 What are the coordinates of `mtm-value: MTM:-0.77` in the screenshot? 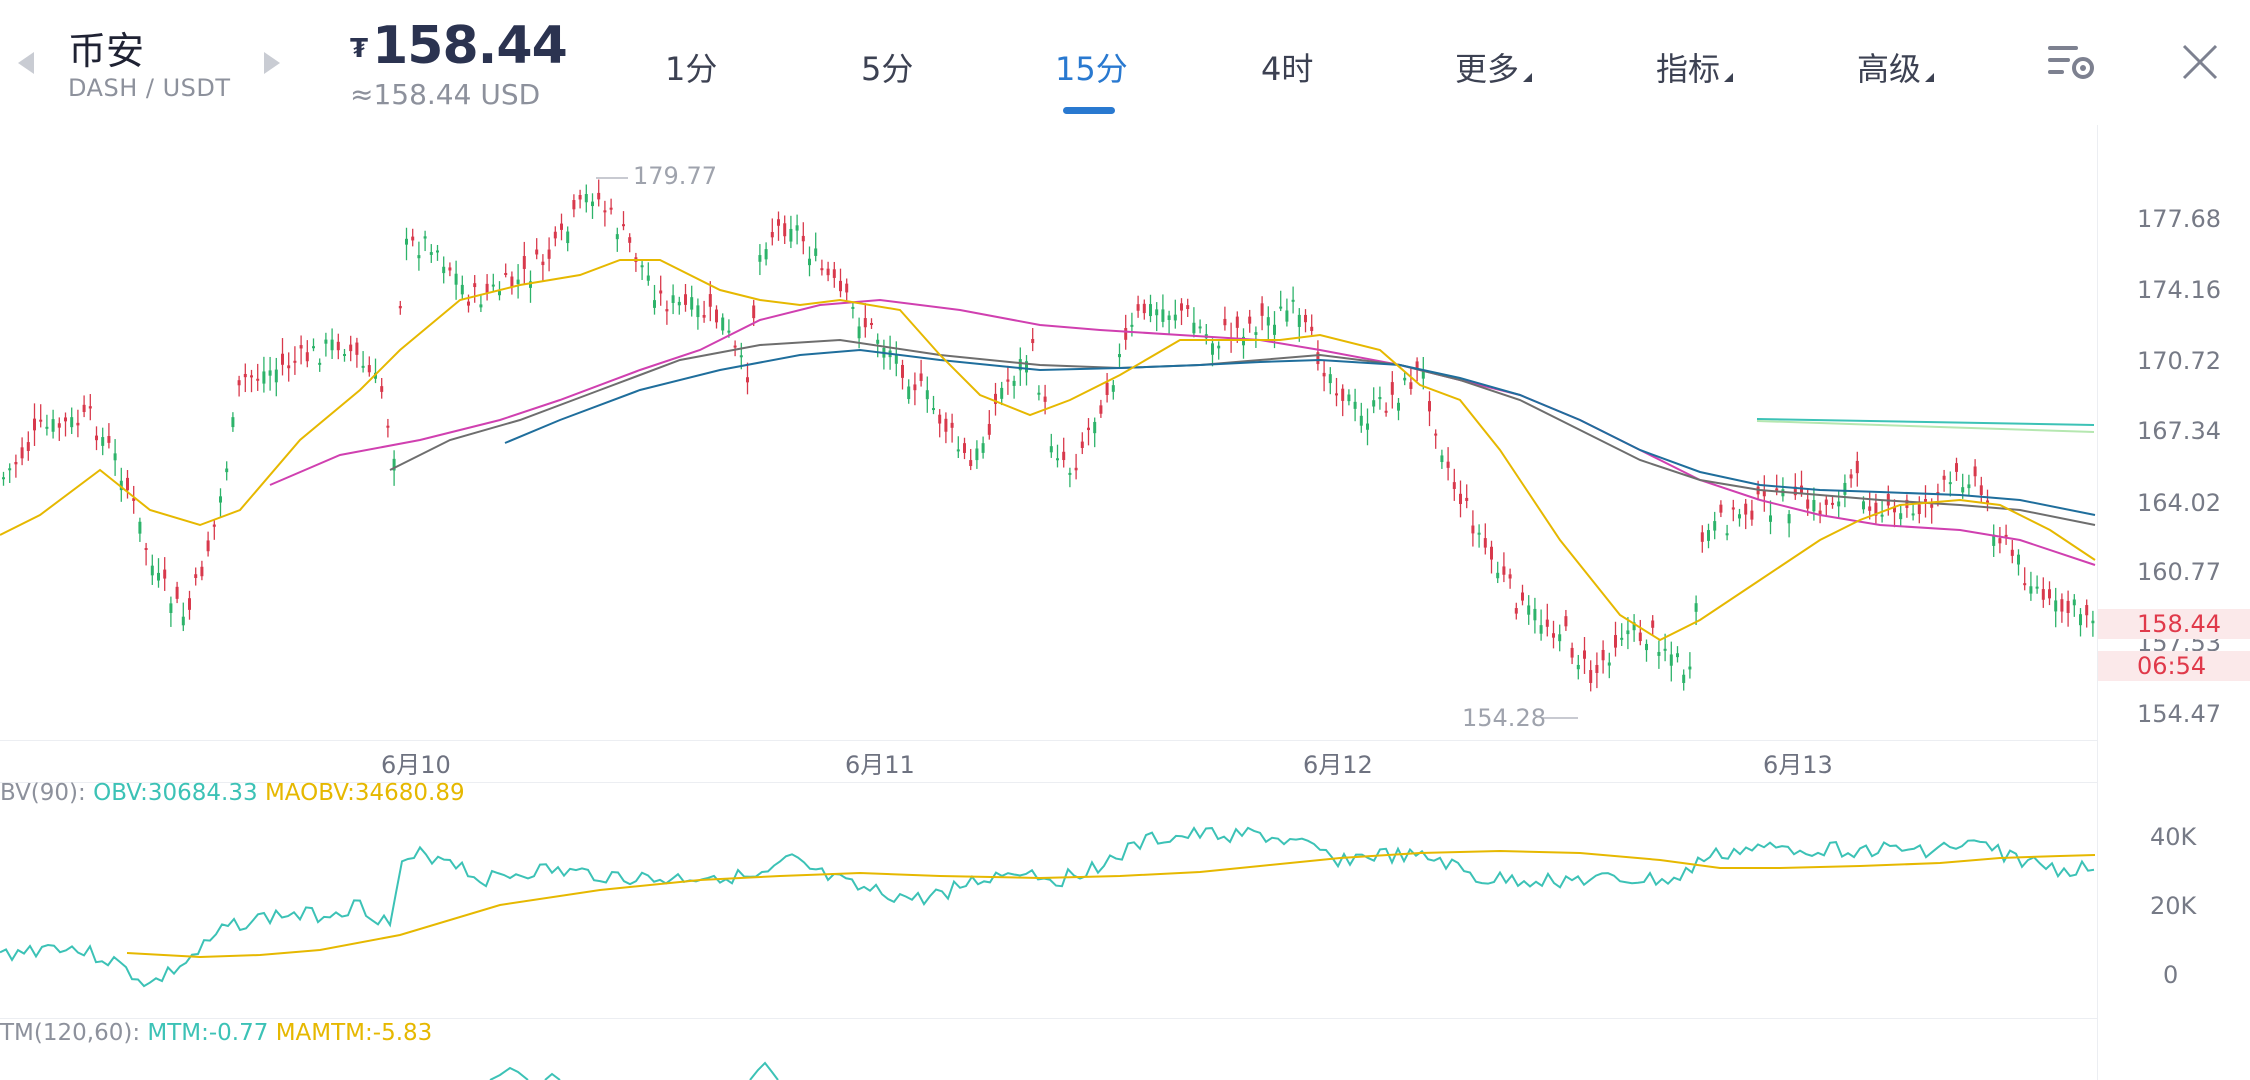 It's located at (208, 1033).